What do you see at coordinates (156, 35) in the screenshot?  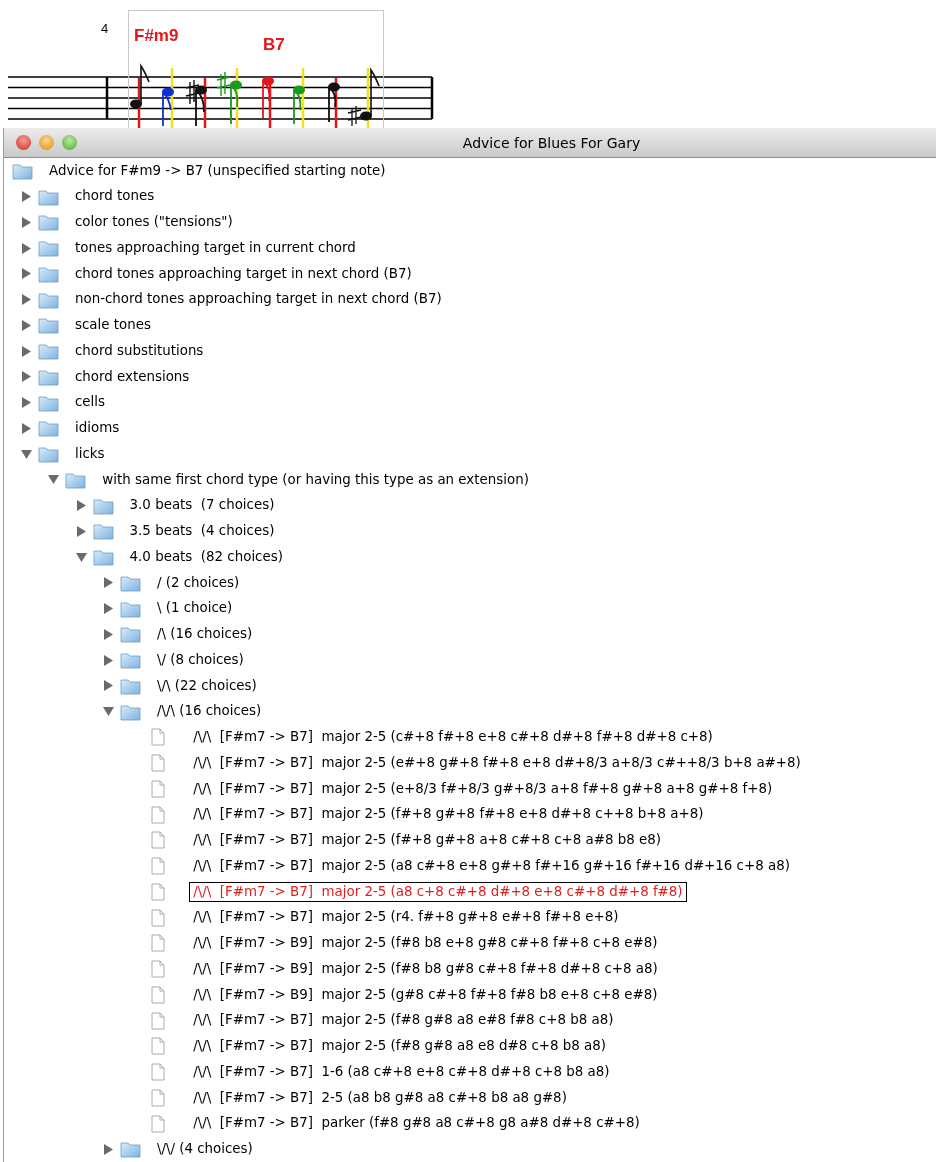 I see `chord-symbol: F#m9` at bounding box center [156, 35].